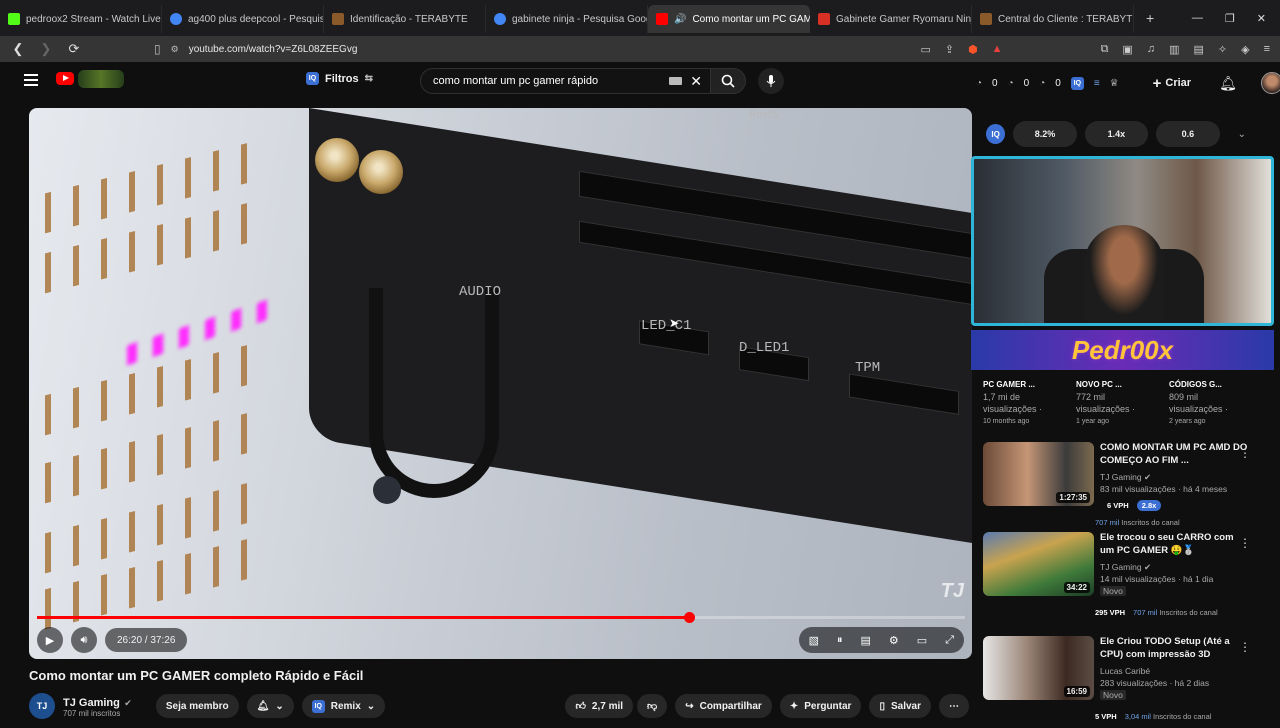  I want to click on cable-loop, so click(434, 393).